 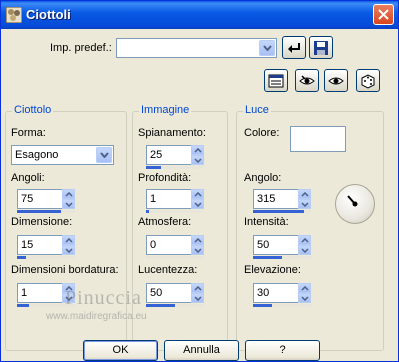 I want to click on dimensione-up-button, so click(x=68, y=240).